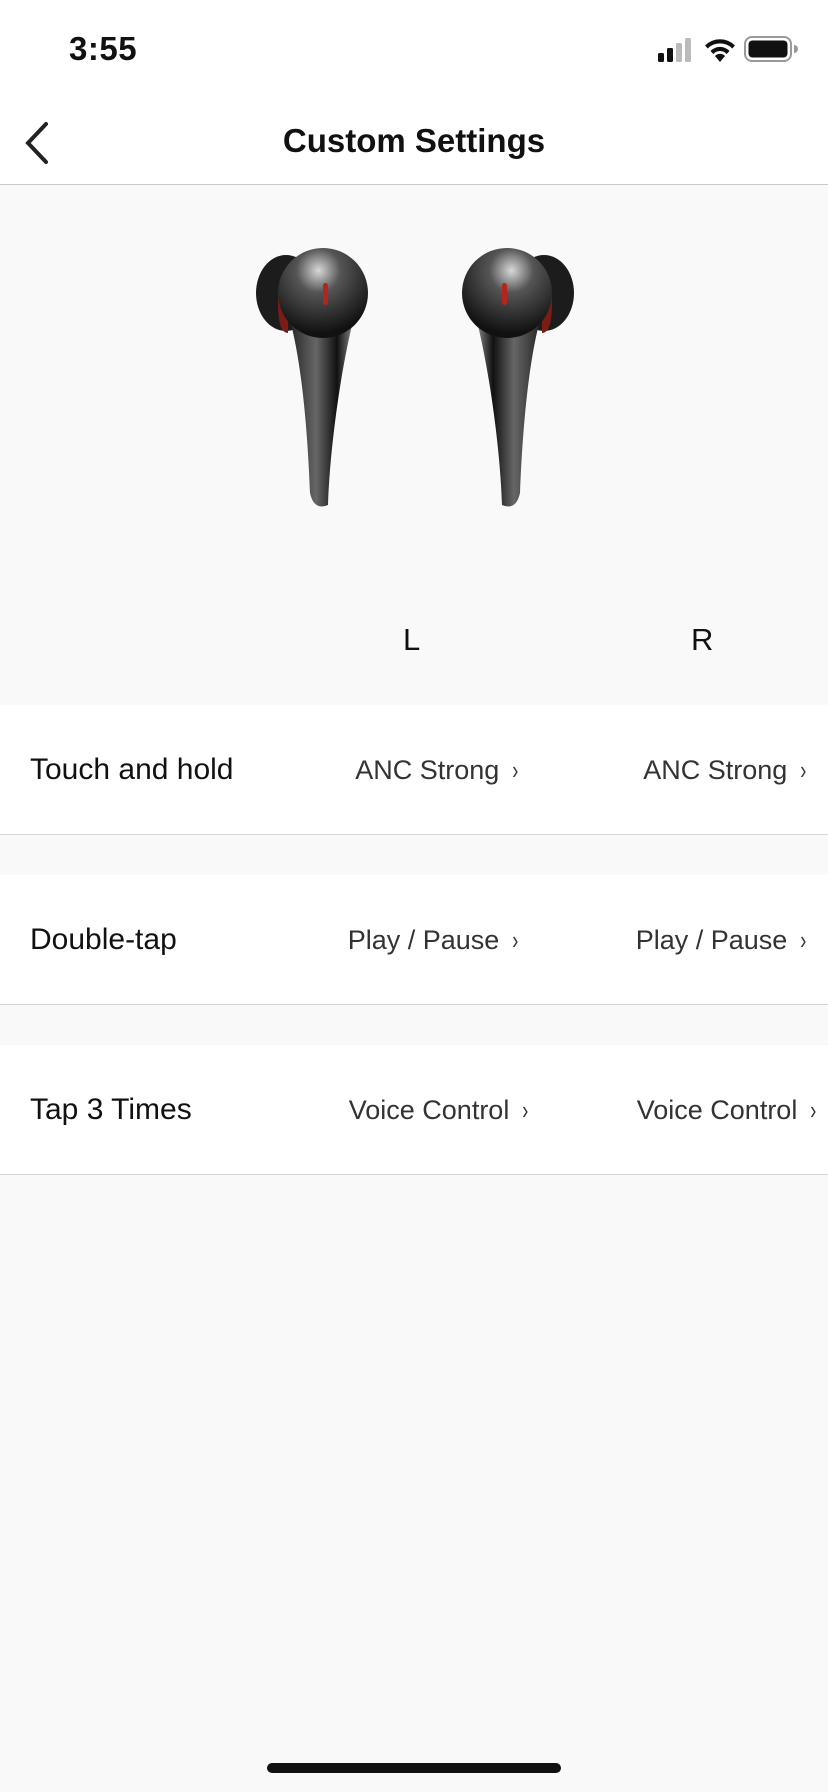  I want to click on right-action-value: ANC Strong, so click(715, 770).